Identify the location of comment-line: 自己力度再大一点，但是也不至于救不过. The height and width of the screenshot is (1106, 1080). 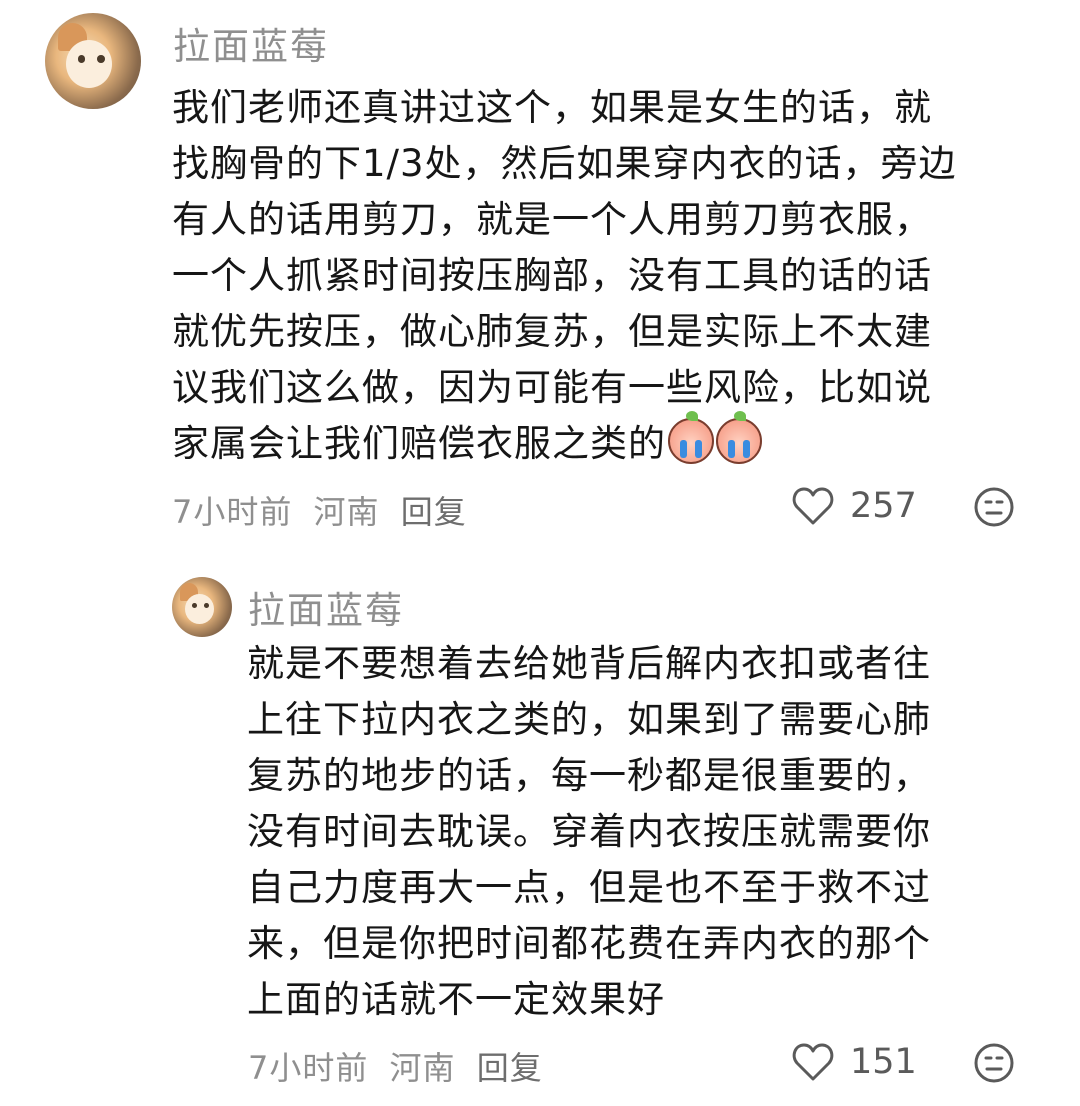
(589, 887).